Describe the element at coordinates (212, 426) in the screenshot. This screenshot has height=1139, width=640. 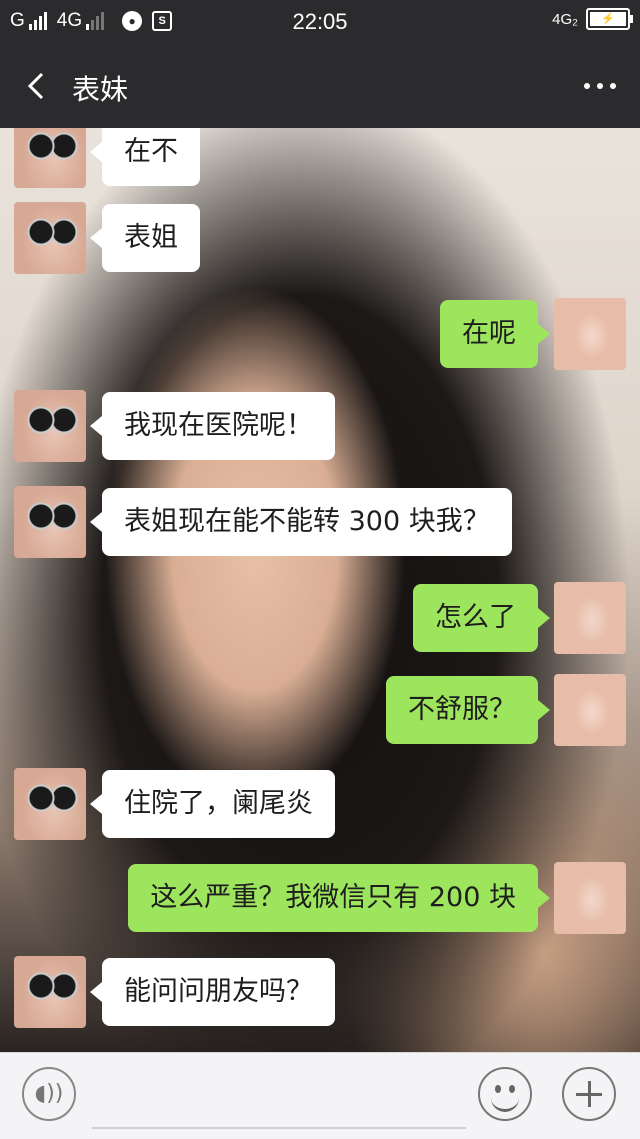
I see `received-message-bubble: 我现在医院呢！` at that location.